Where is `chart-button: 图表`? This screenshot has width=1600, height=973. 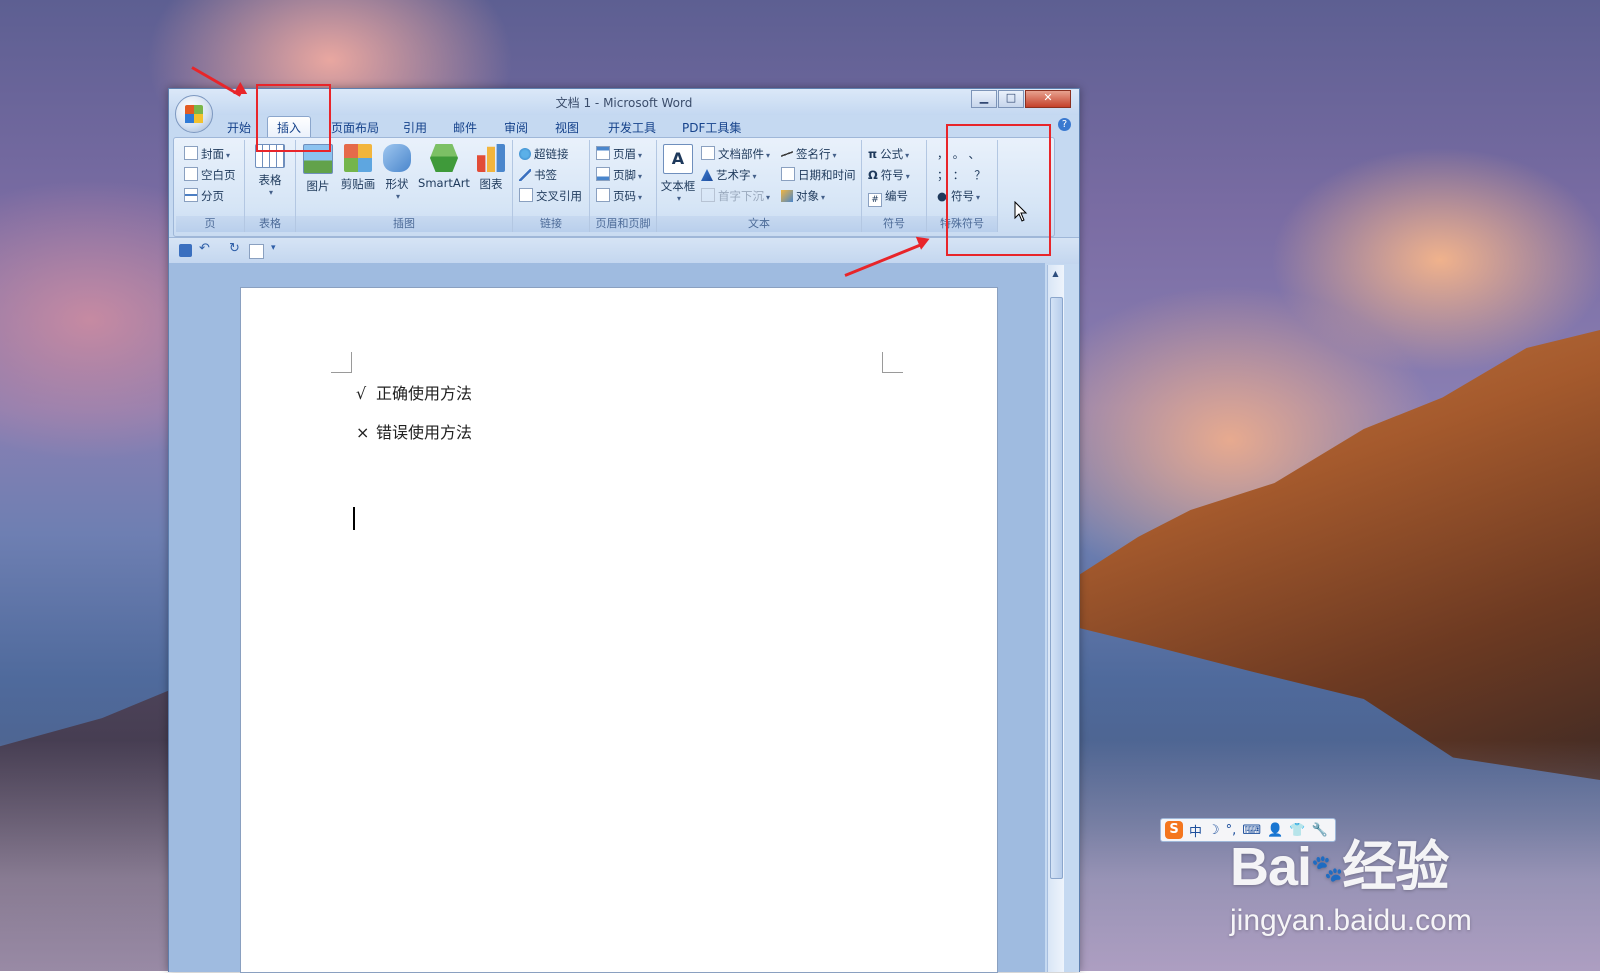
chart-button: 图表 is located at coordinates (491, 168).